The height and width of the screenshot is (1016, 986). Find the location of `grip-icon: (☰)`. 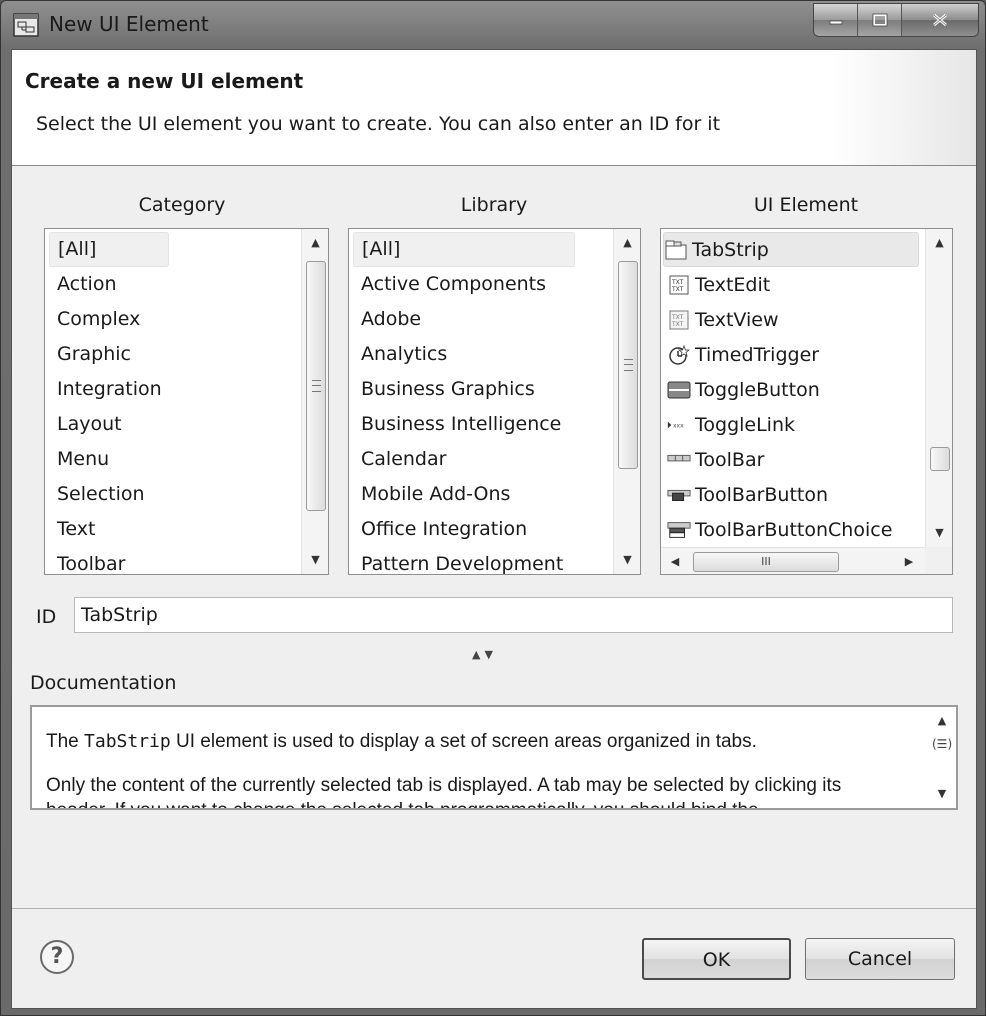

grip-icon: (☰) is located at coordinates (942, 747).